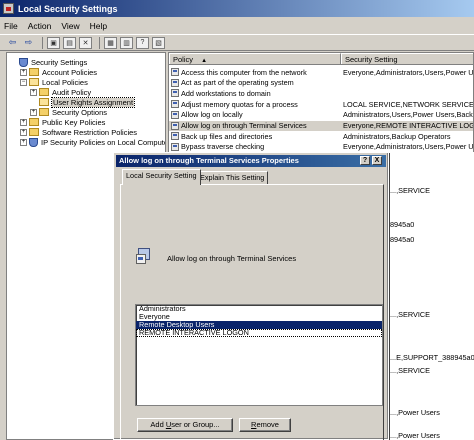  I want to click on tree-item-label: Audit Policy, so click(72, 92).